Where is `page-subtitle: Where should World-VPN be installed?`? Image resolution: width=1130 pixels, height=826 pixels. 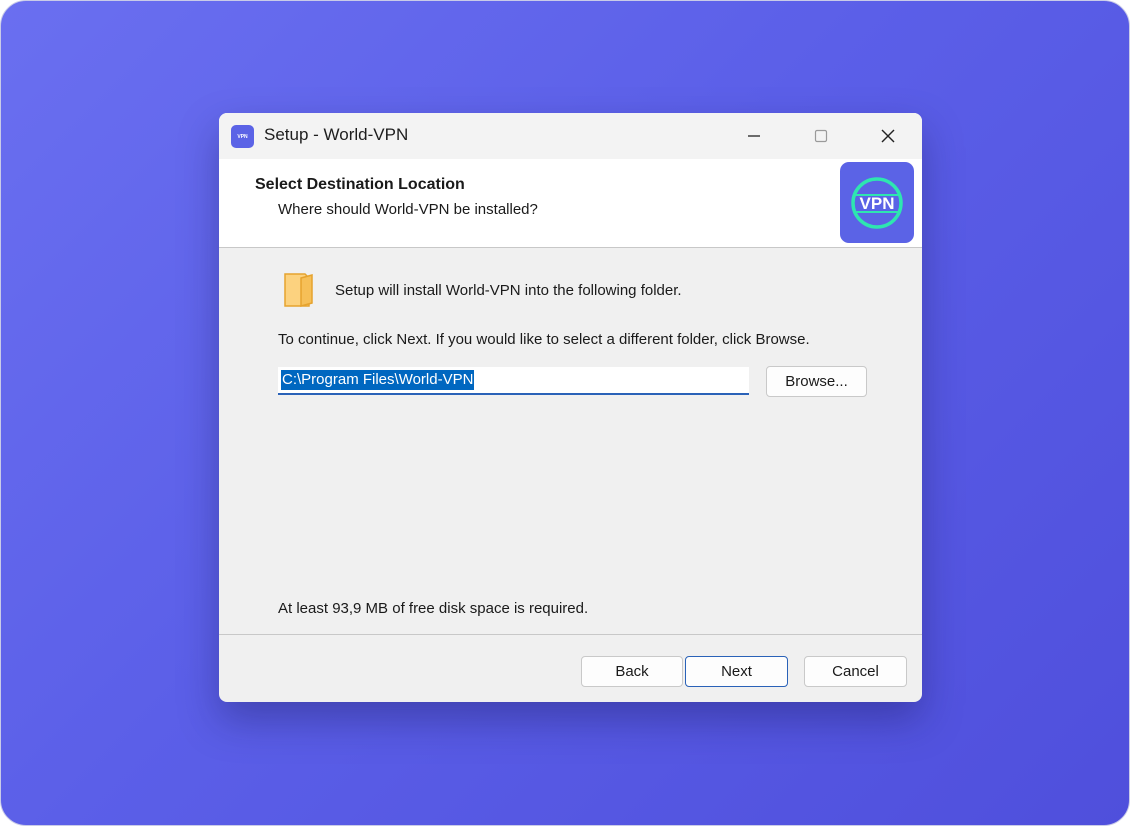
page-subtitle: Where should World-VPN be installed? is located at coordinates (408, 209).